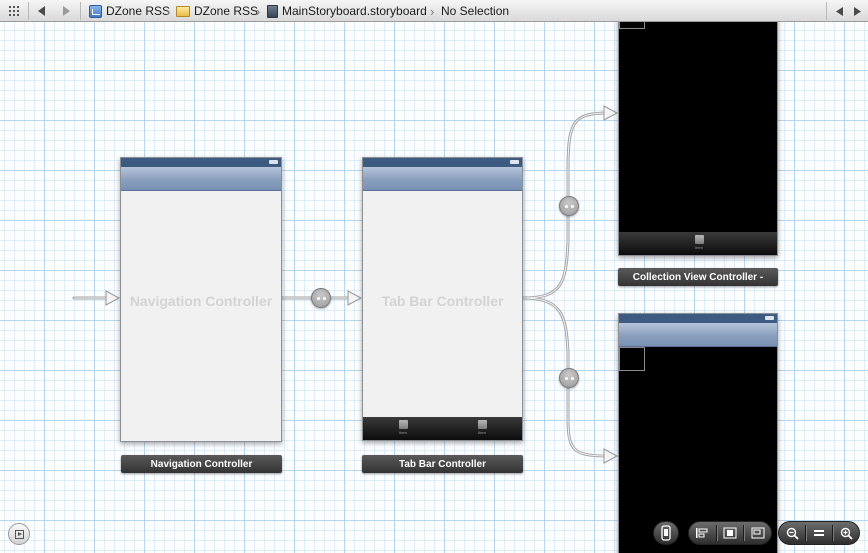  I want to click on zoom-controls-group, so click(819, 533).